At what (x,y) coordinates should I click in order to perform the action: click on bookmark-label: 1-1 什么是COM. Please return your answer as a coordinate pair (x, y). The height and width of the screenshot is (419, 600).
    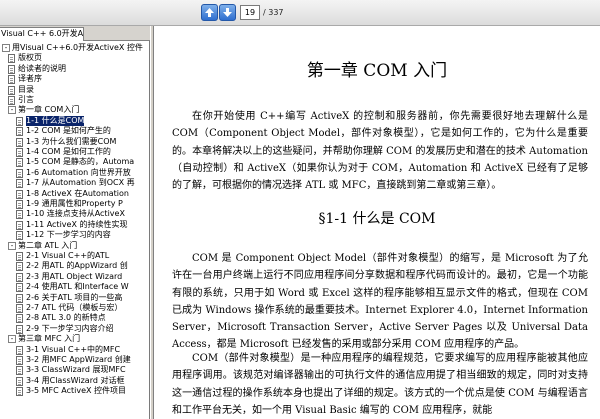
    Looking at the image, I should click on (55, 120).